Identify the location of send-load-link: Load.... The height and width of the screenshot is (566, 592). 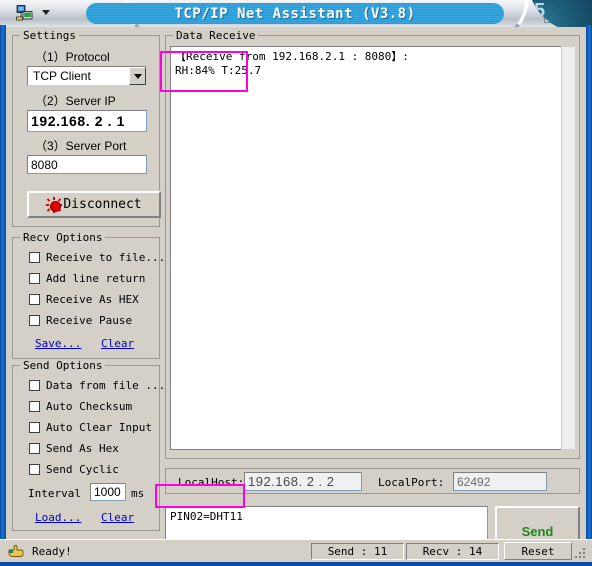
(58, 517).